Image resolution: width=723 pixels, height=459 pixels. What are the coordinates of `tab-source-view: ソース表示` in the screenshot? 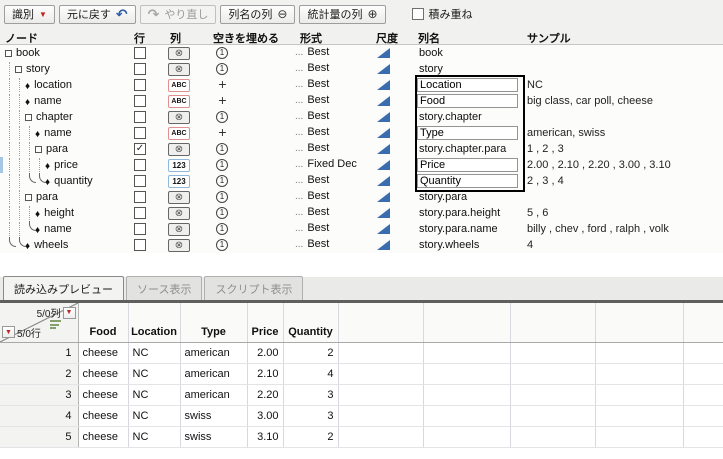 It's located at (164, 288).